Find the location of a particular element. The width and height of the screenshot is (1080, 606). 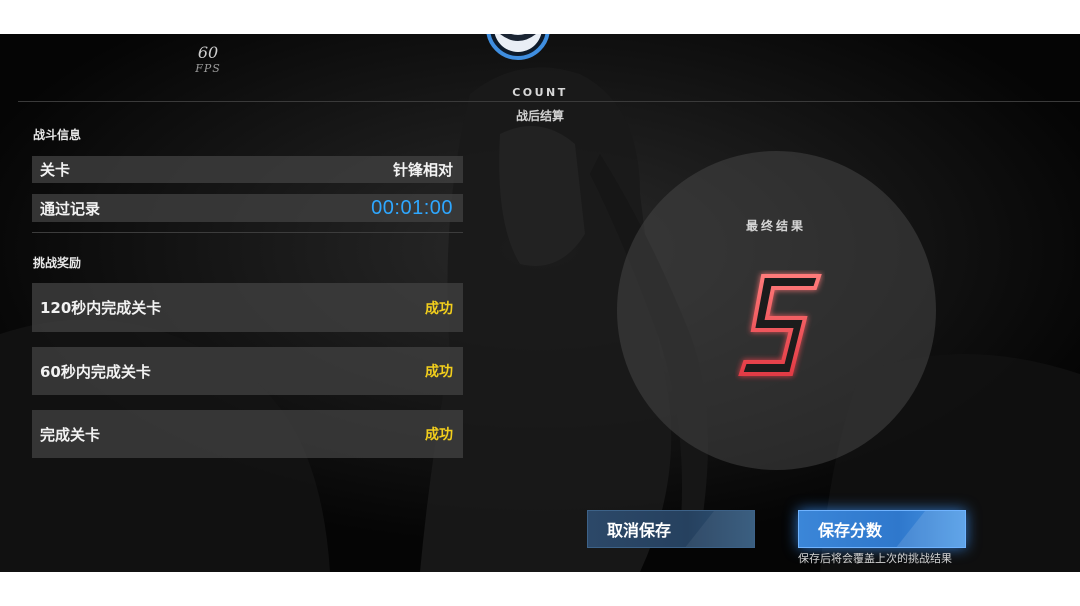

challenge-rewards-heading: 挑战奖励 is located at coordinates (57, 263).